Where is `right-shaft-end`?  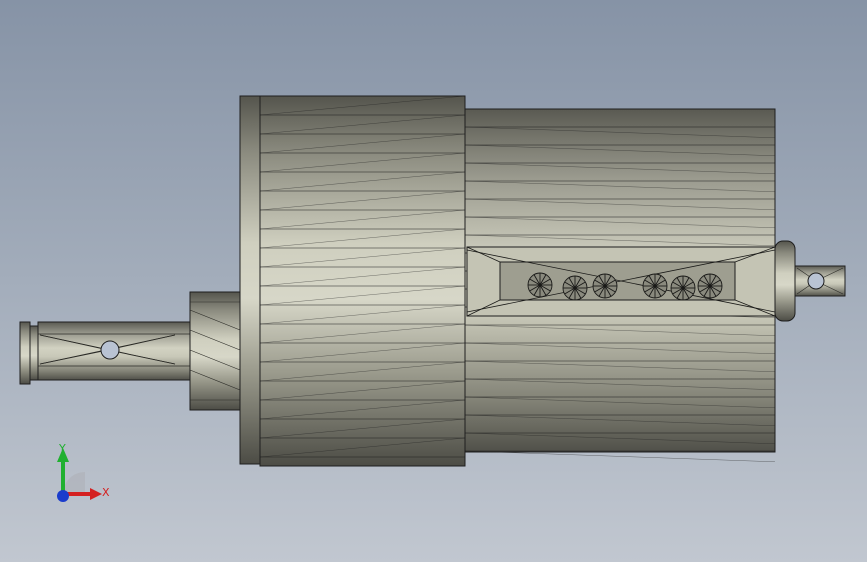 right-shaft-end is located at coordinates (810, 281).